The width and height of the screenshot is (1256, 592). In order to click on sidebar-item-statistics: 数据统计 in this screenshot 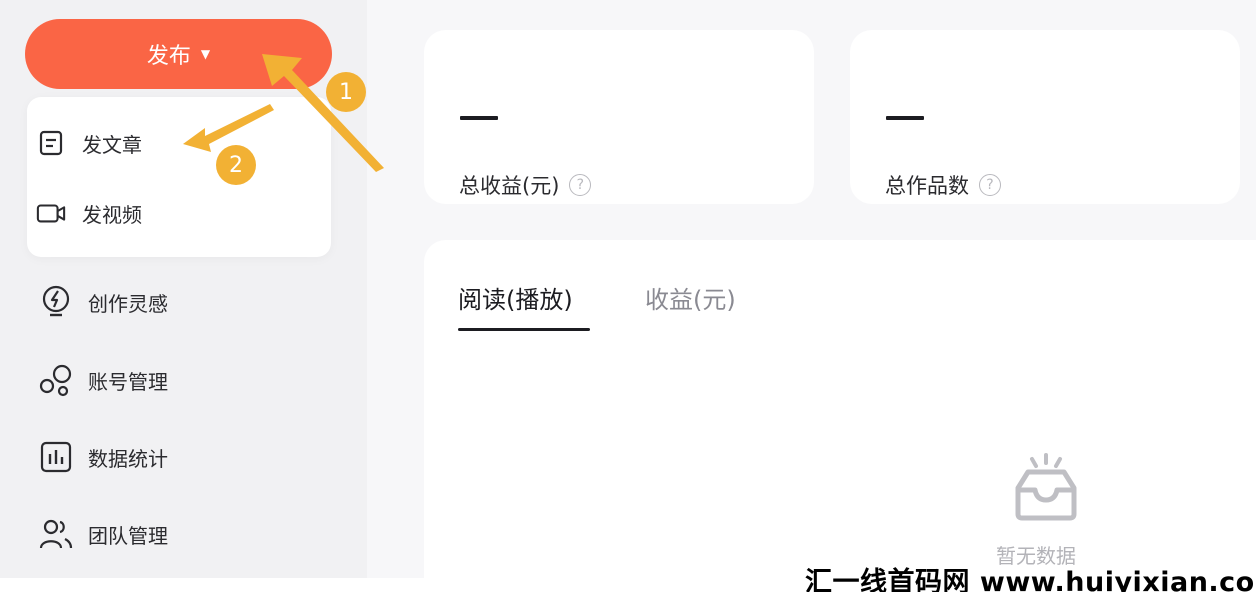, I will do `click(103, 457)`.